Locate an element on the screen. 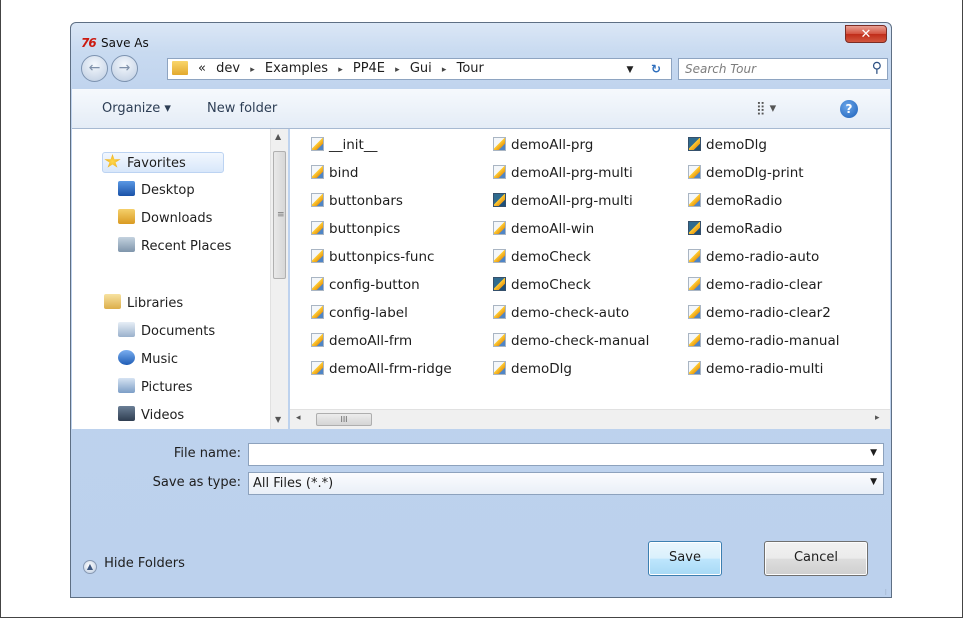  breadcrumb-item-pp4e: PP4E is located at coordinates (369, 68).